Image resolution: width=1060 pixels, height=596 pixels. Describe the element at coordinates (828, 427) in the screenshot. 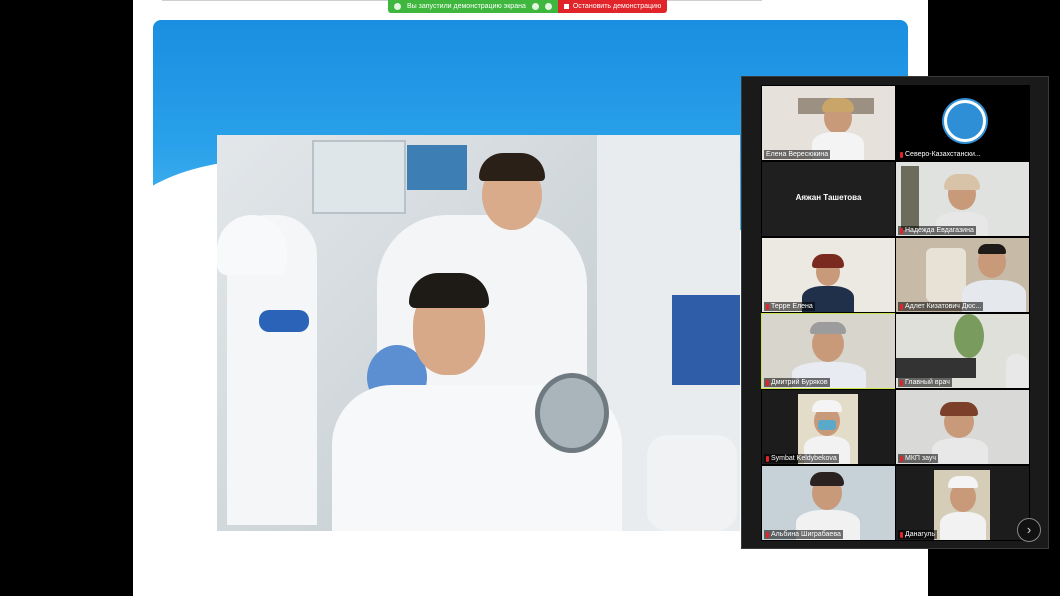

I see `participant-tile: Symbat Keldybekova` at that location.